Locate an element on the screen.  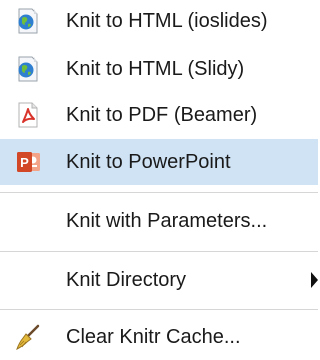
powerpoint-icon: P is located at coordinates (28, 162).